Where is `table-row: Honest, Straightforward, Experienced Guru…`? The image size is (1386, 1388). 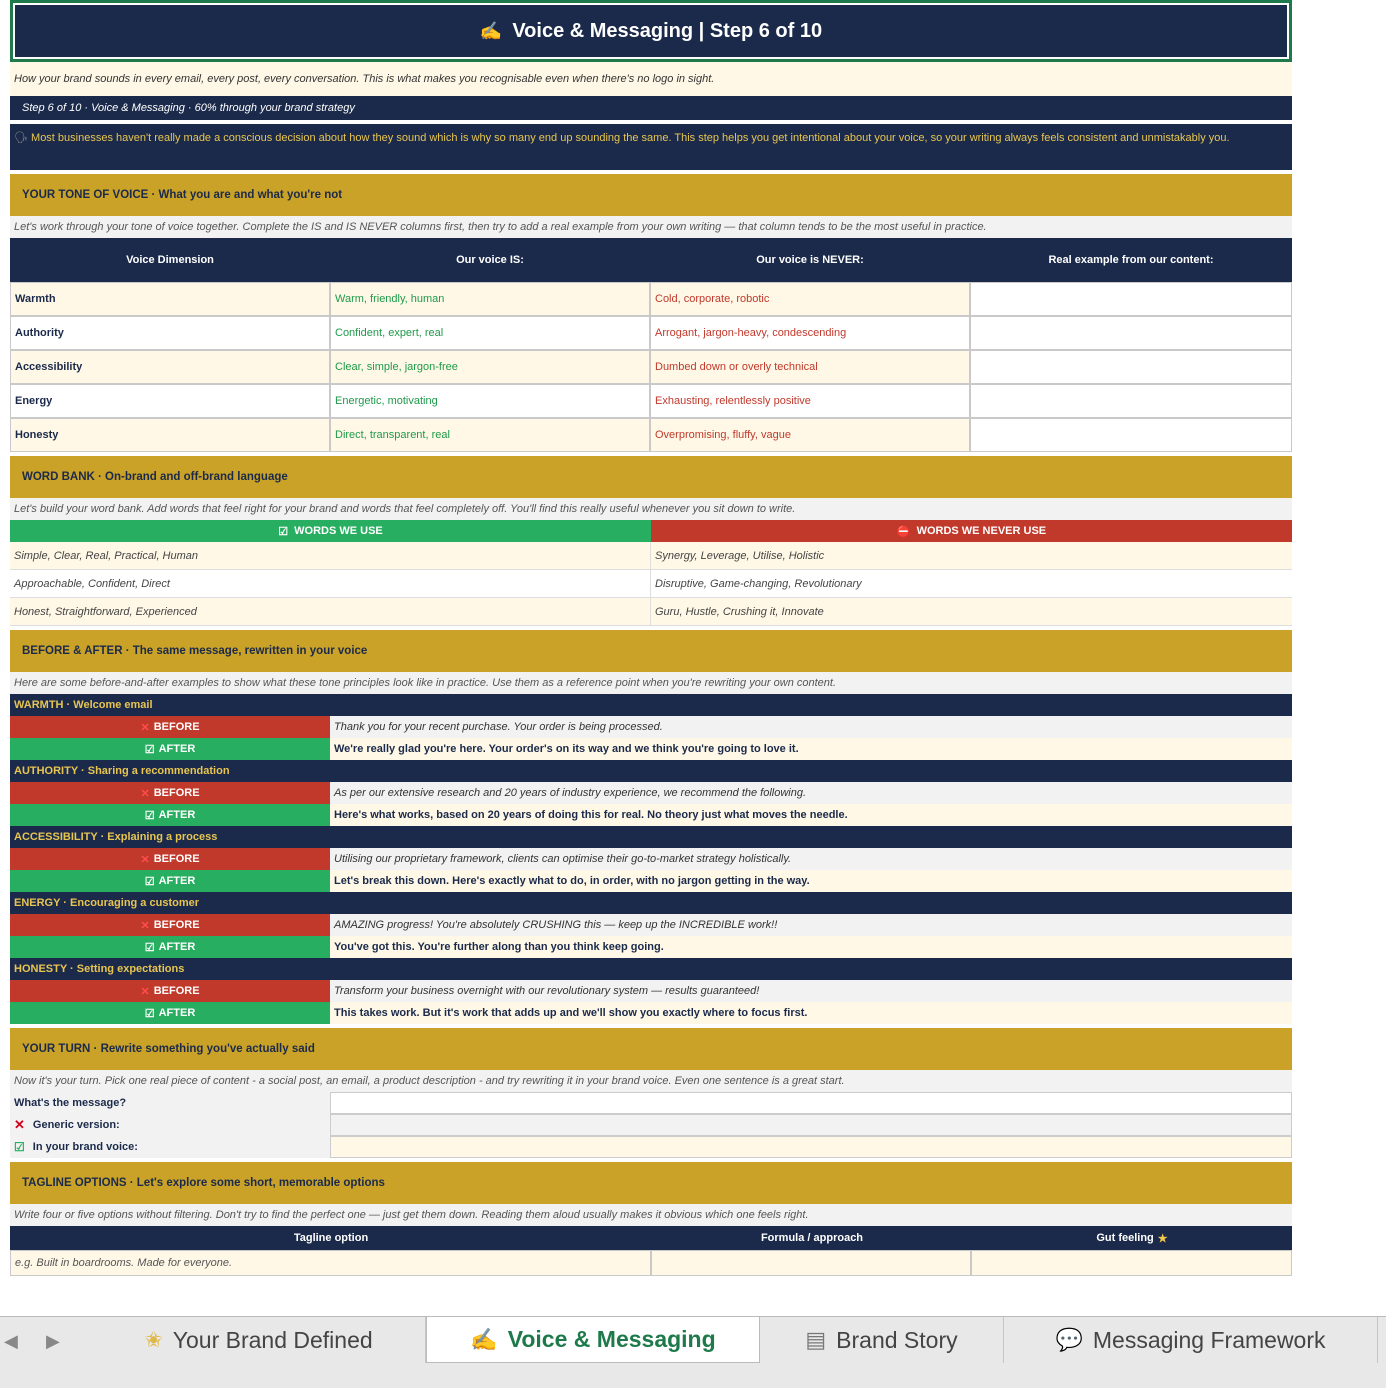
table-row: Honest, Straightforward, Experienced Guru… is located at coordinates (651, 612).